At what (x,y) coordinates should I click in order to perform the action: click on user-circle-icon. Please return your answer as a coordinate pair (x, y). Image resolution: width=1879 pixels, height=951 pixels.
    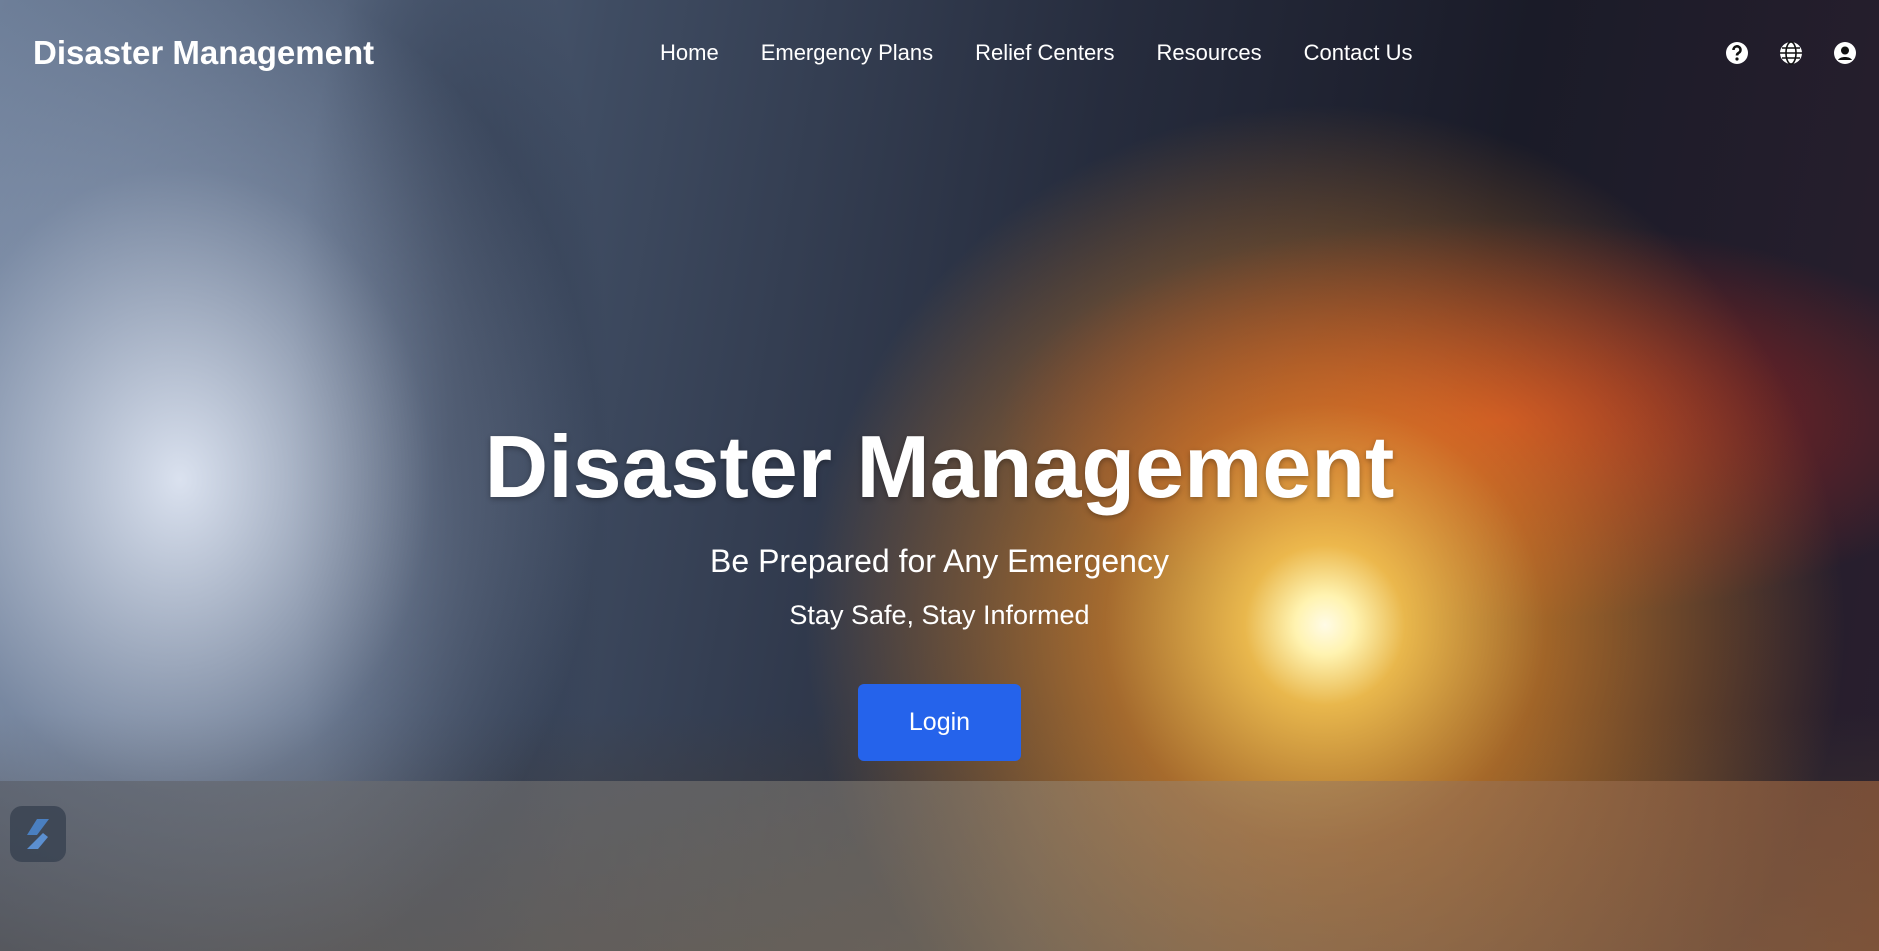
    Looking at the image, I should click on (1845, 53).